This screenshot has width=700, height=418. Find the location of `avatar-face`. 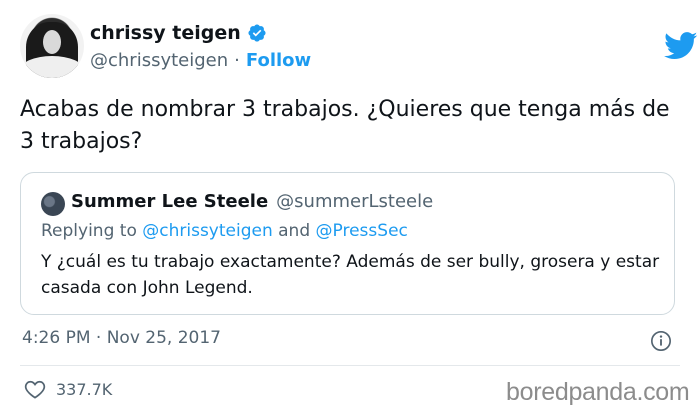

avatar-face is located at coordinates (52, 42).